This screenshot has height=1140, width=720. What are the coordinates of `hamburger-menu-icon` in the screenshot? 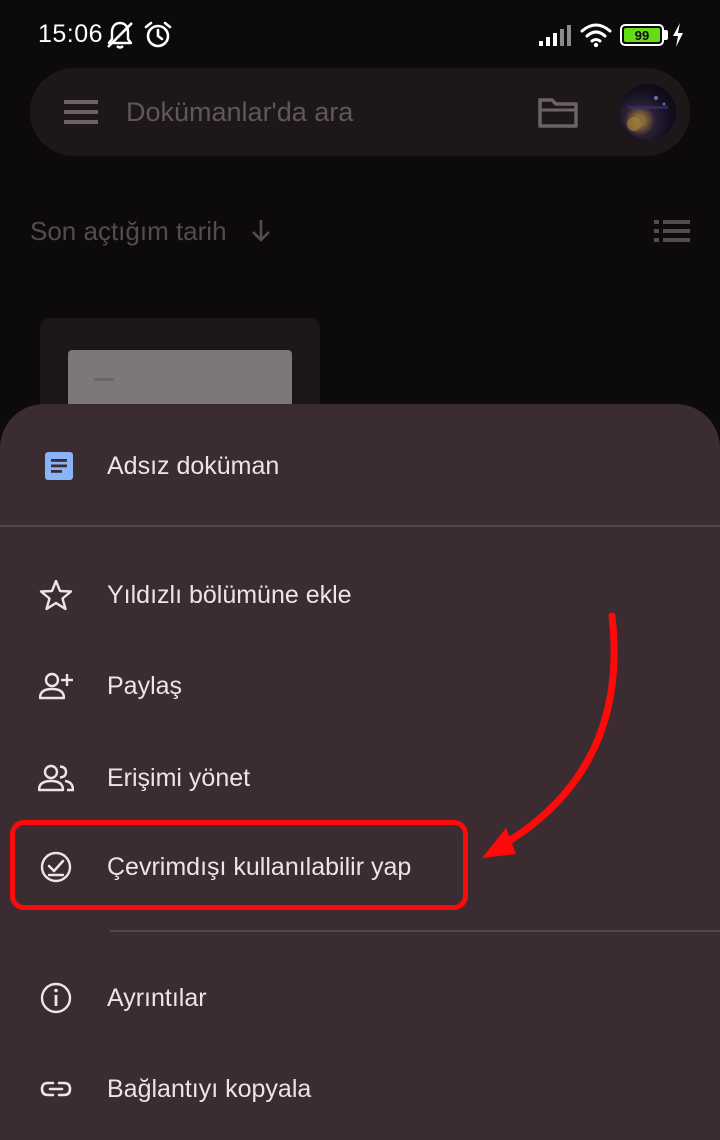 It's located at (81, 112).